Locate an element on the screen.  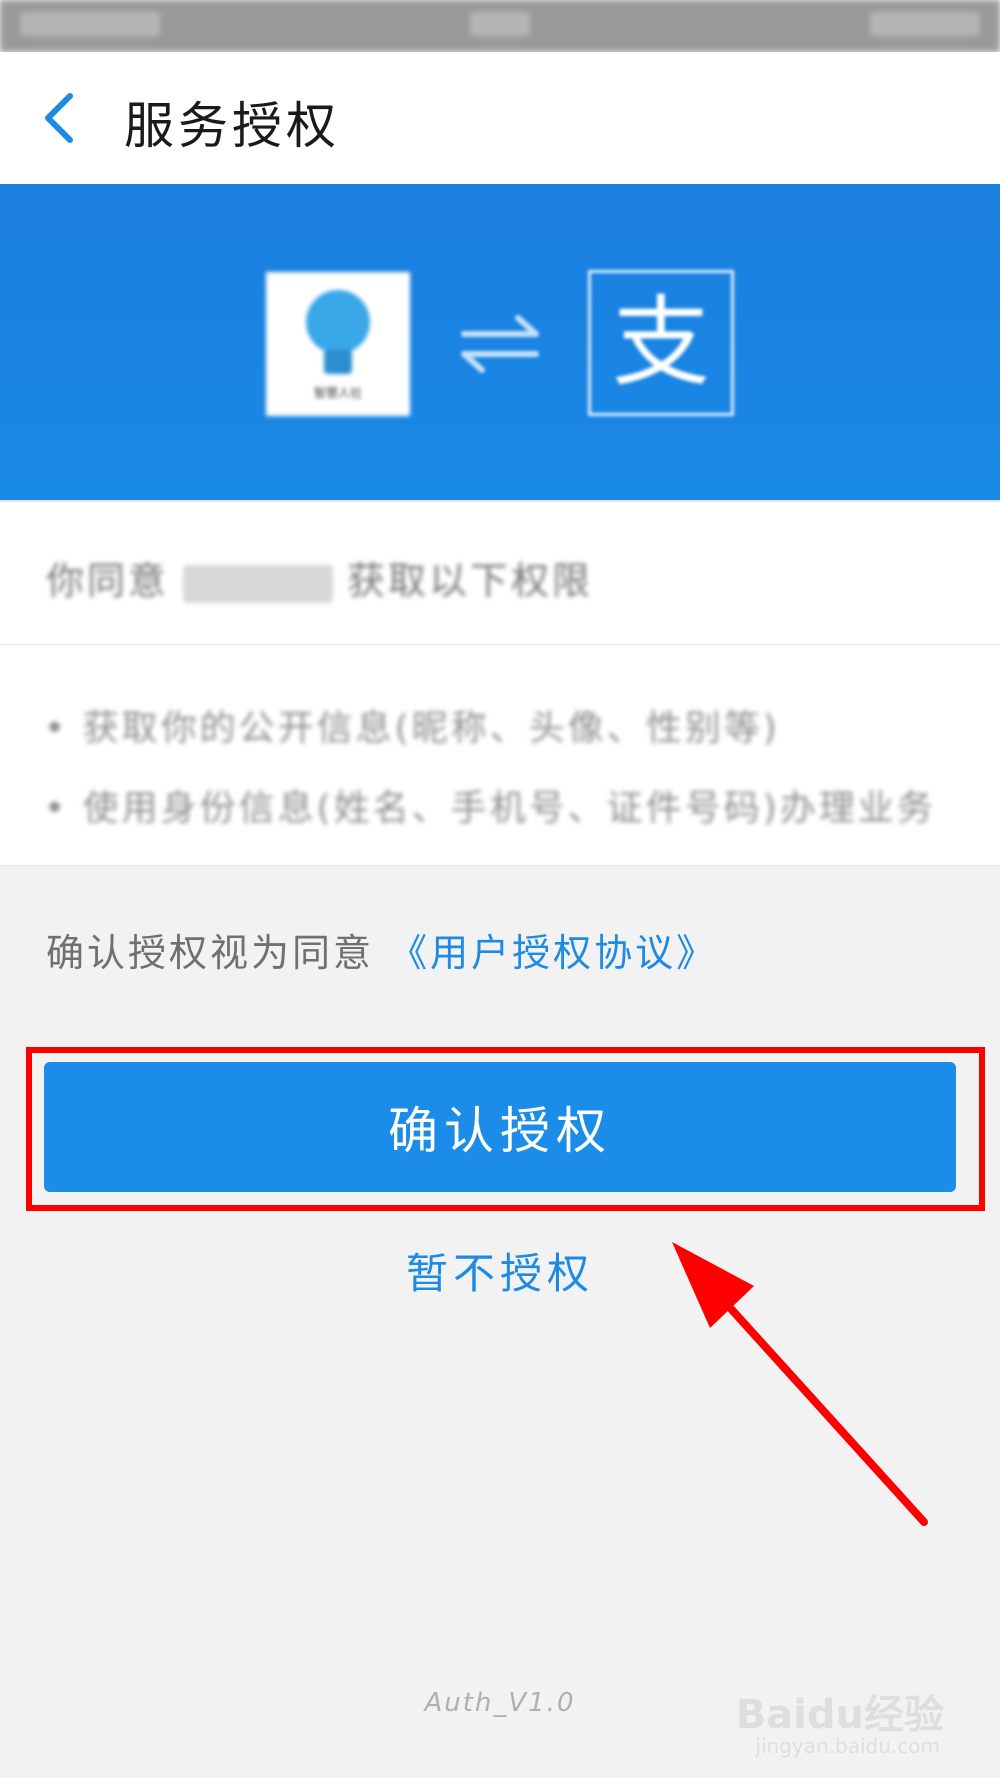
chevron-left-icon is located at coordinates (60, 118).